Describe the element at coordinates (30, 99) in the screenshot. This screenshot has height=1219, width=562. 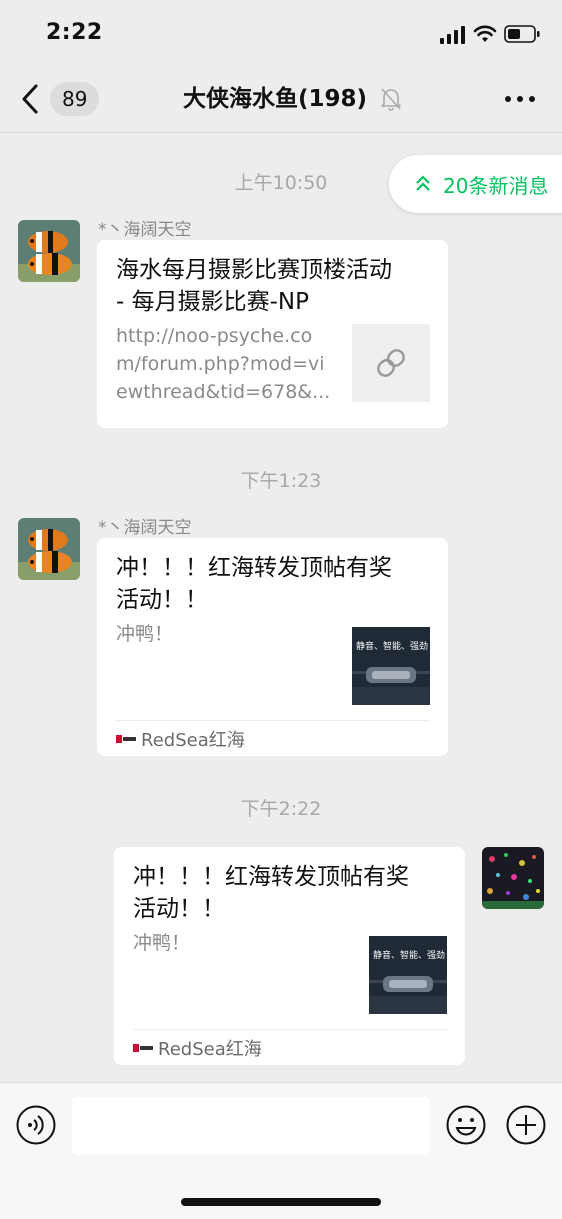
I see `back-icon` at that location.